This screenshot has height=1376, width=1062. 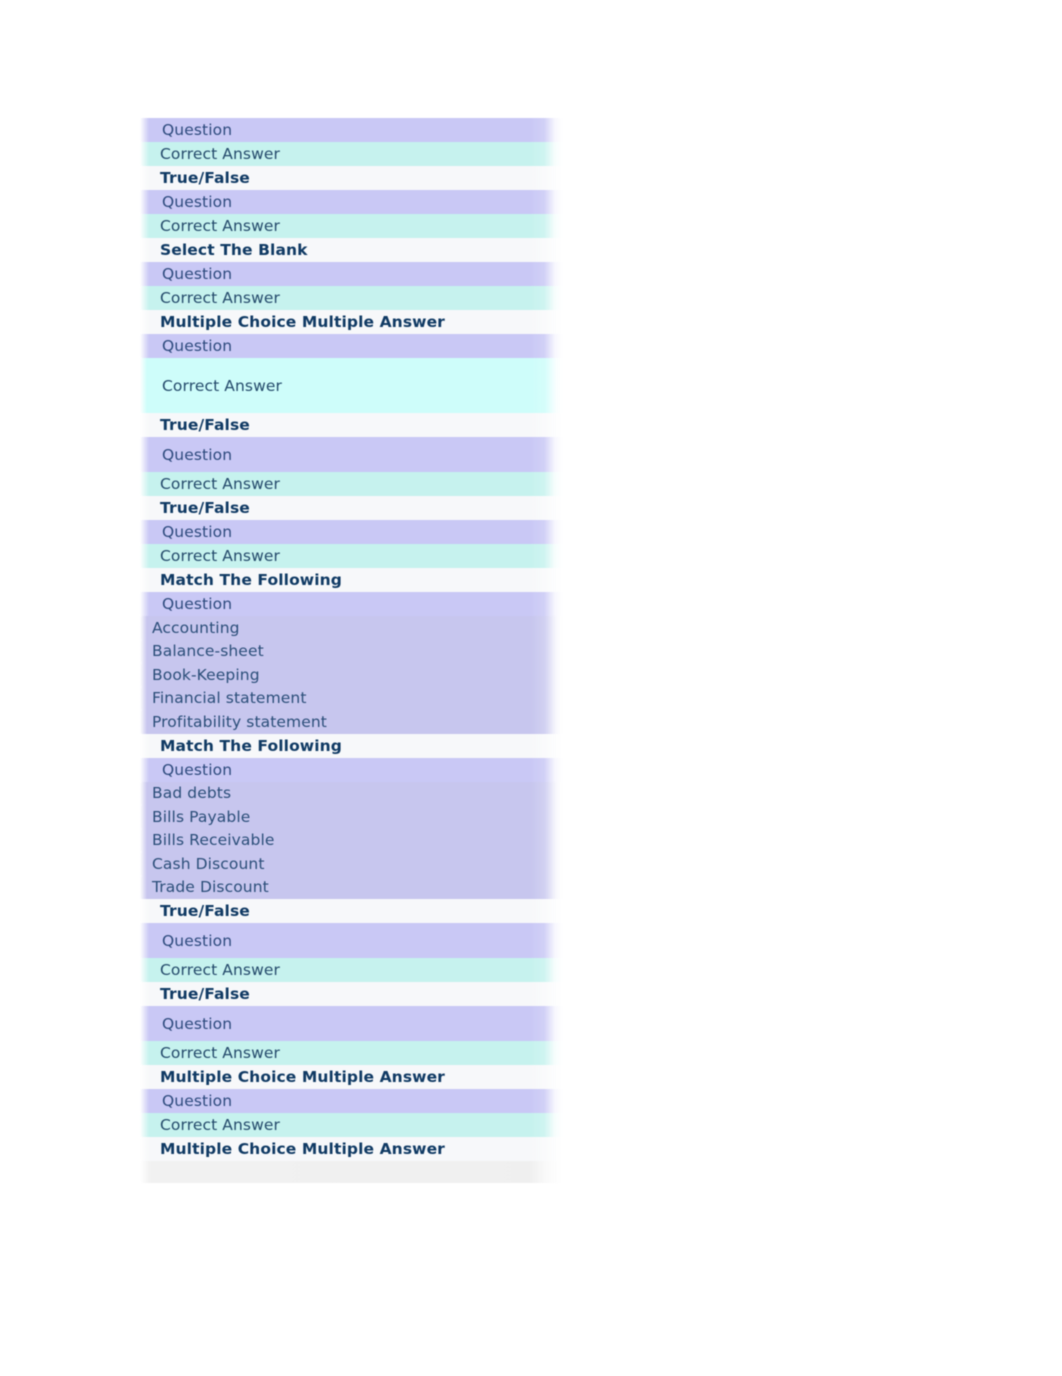 I want to click on document-bottom-fade, so click(x=351, y=1237).